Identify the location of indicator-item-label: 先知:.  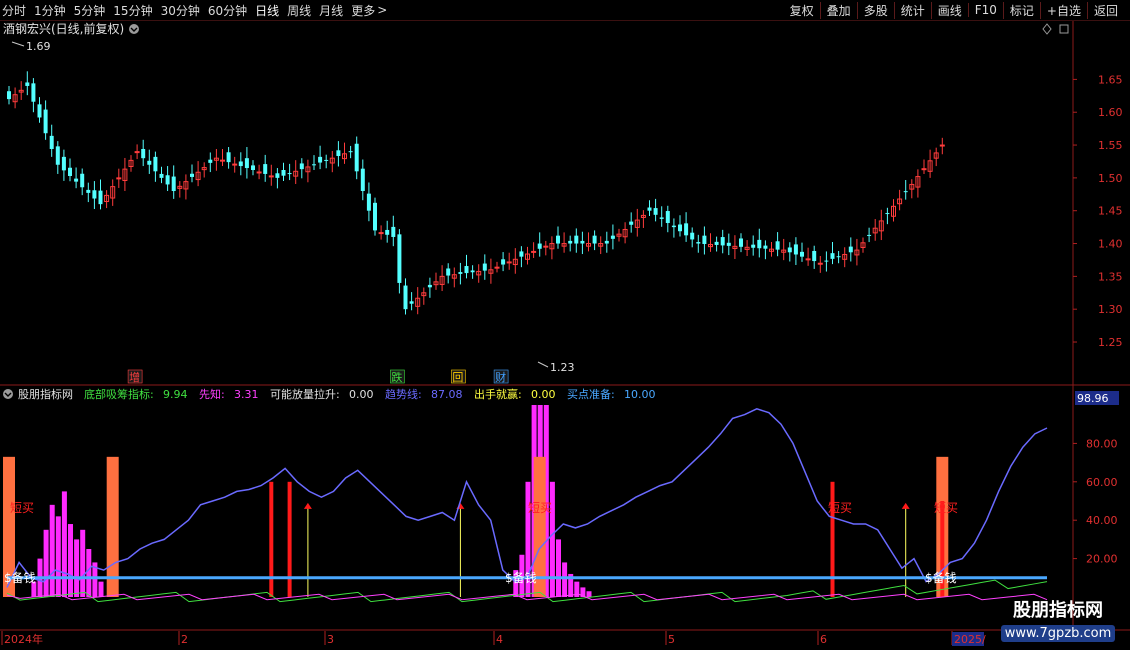
(212, 394).